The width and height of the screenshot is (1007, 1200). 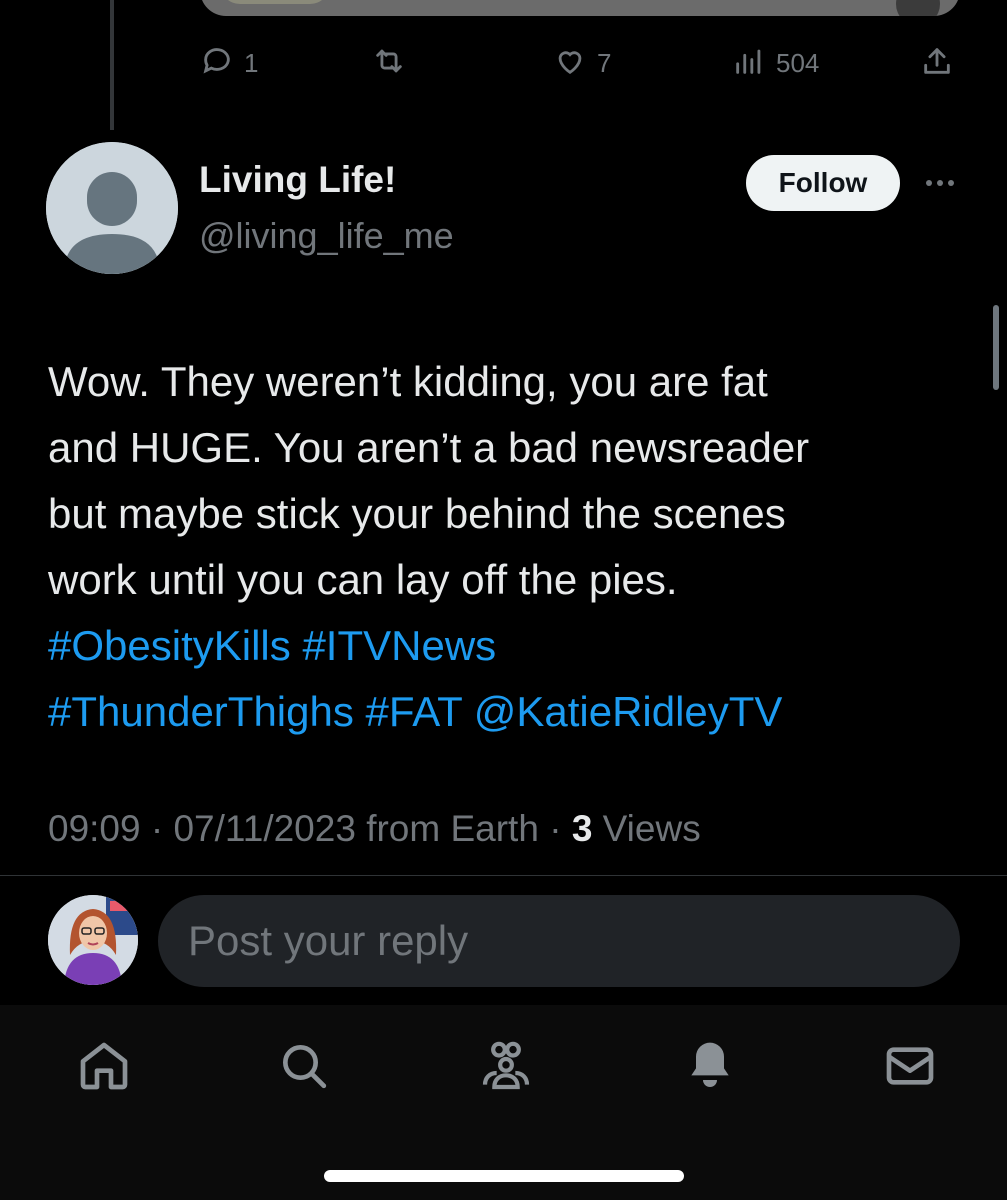 I want to click on author-avatar, so click(x=112, y=208).